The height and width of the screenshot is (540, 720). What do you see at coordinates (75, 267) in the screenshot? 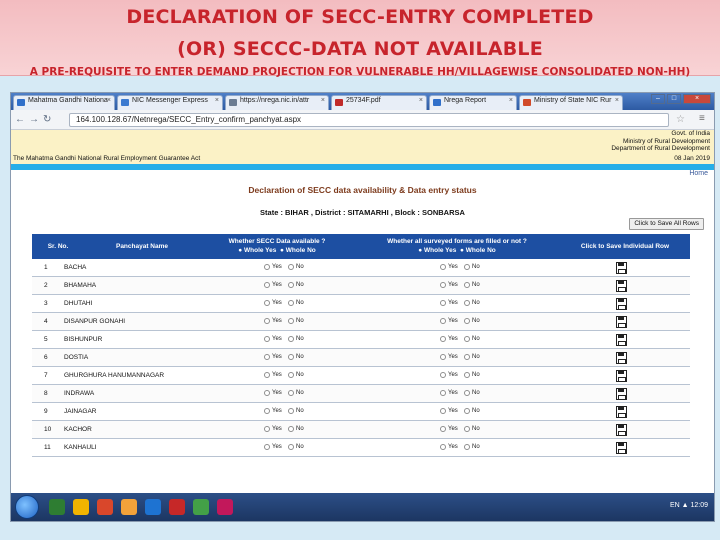
I see `row-panchayat-name: BACHA` at bounding box center [75, 267].